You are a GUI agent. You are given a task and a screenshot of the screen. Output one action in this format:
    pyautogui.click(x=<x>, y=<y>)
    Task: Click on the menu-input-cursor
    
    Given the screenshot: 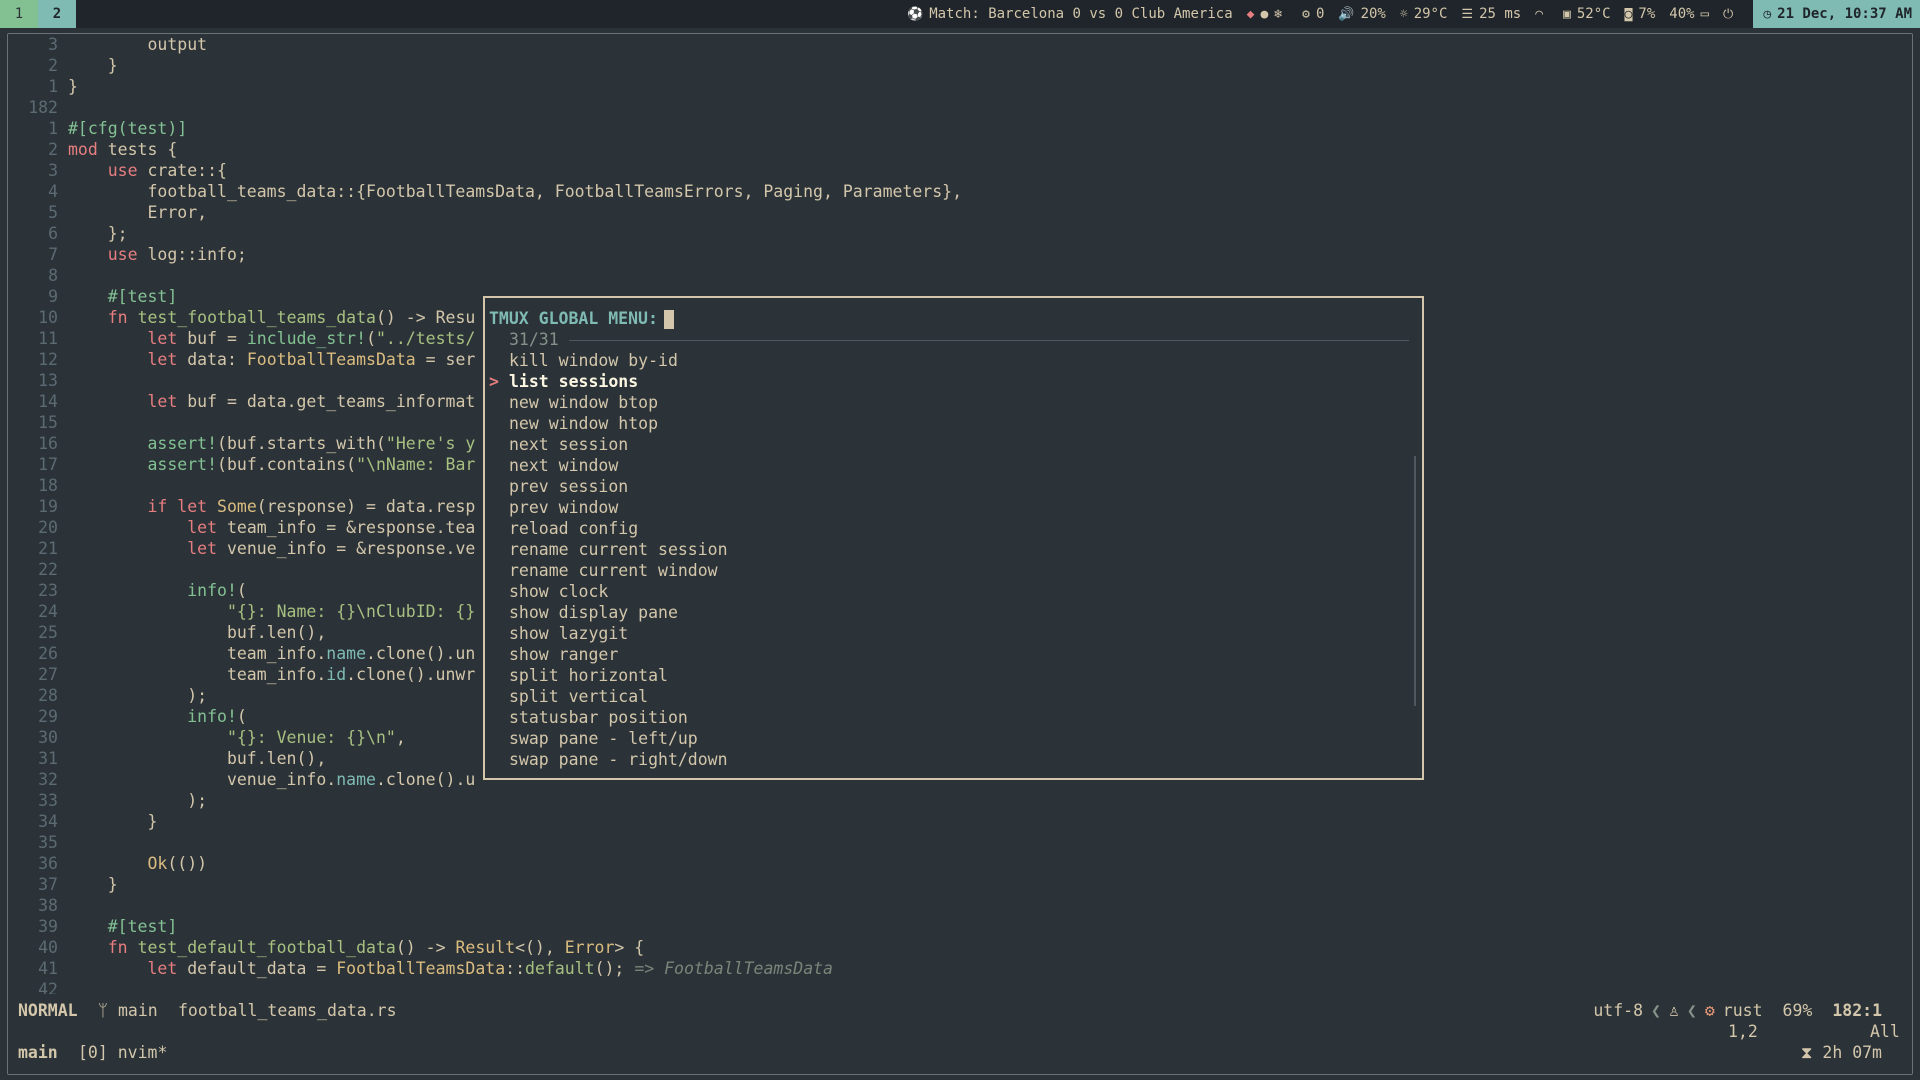 What is the action you would take?
    pyautogui.click(x=668, y=319)
    